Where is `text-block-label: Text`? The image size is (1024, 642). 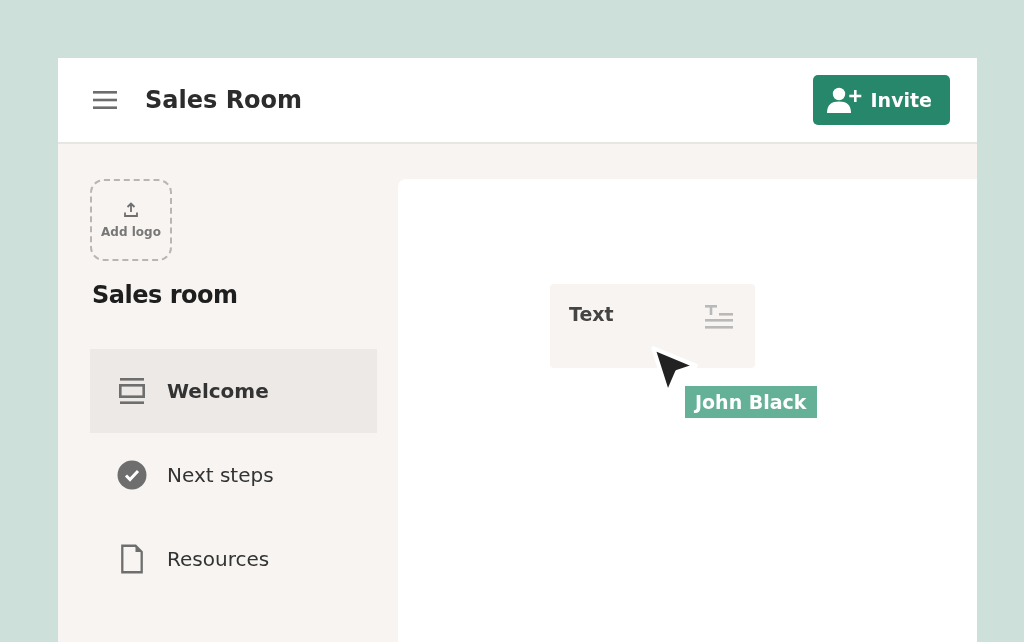
text-block-label: Text is located at coordinates (591, 314).